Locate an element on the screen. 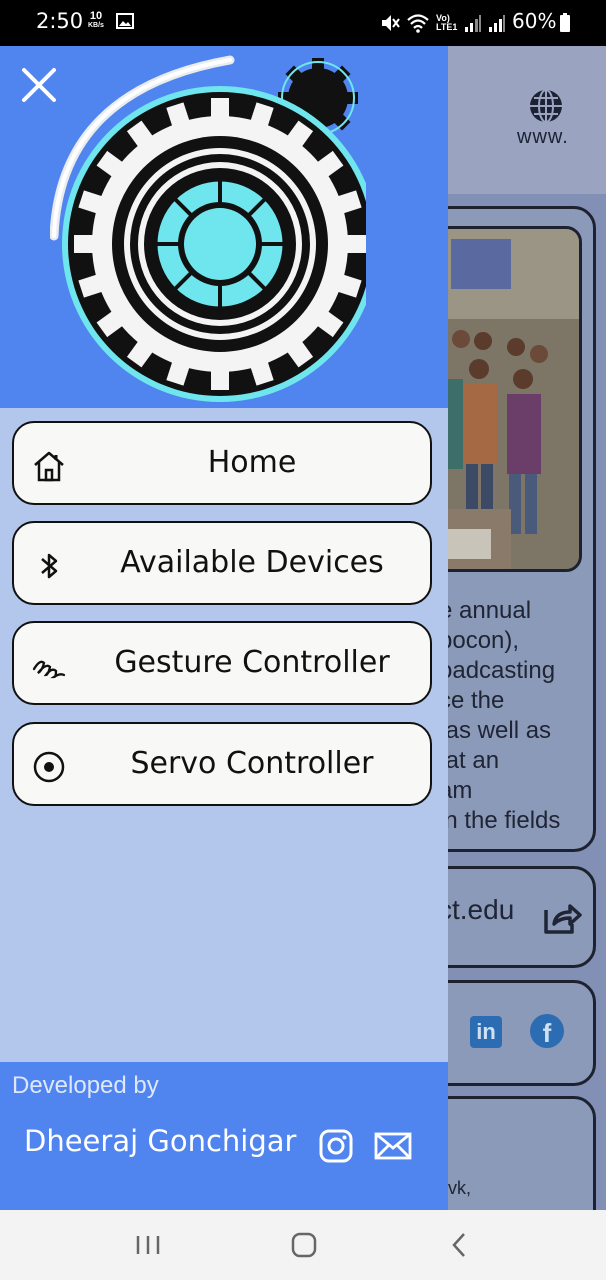 This screenshot has width=606, height=1280. instagram-icon is located at coordinates (336, 1146).